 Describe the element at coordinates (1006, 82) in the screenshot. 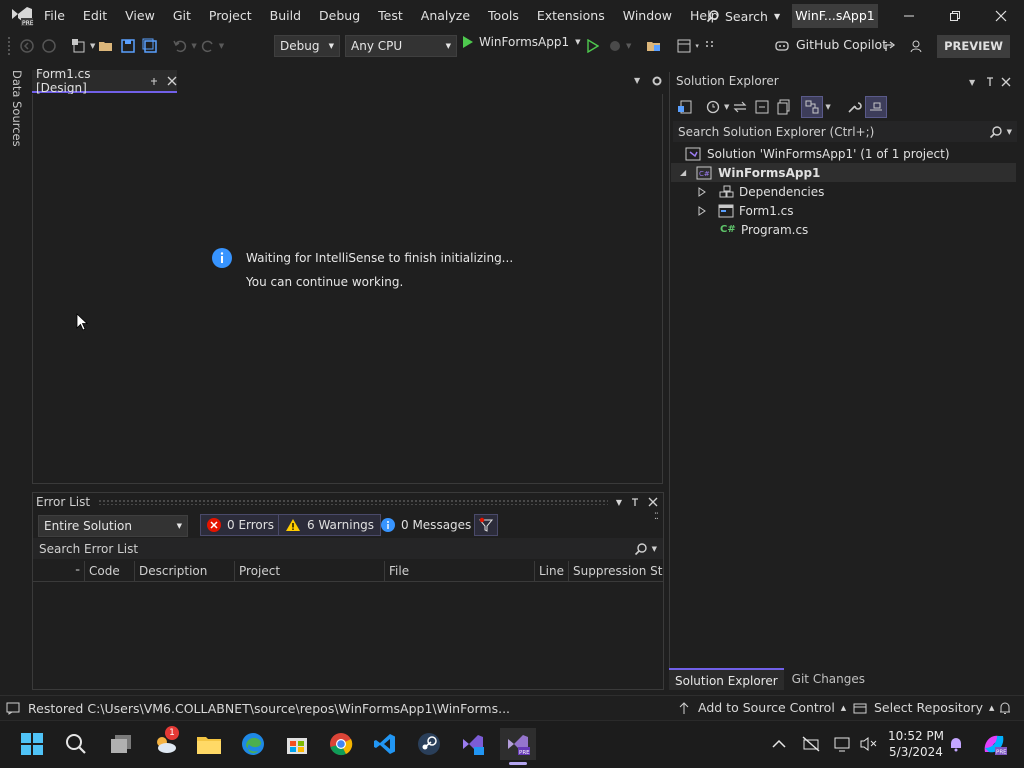

I see `close-panel-icon` at that location.